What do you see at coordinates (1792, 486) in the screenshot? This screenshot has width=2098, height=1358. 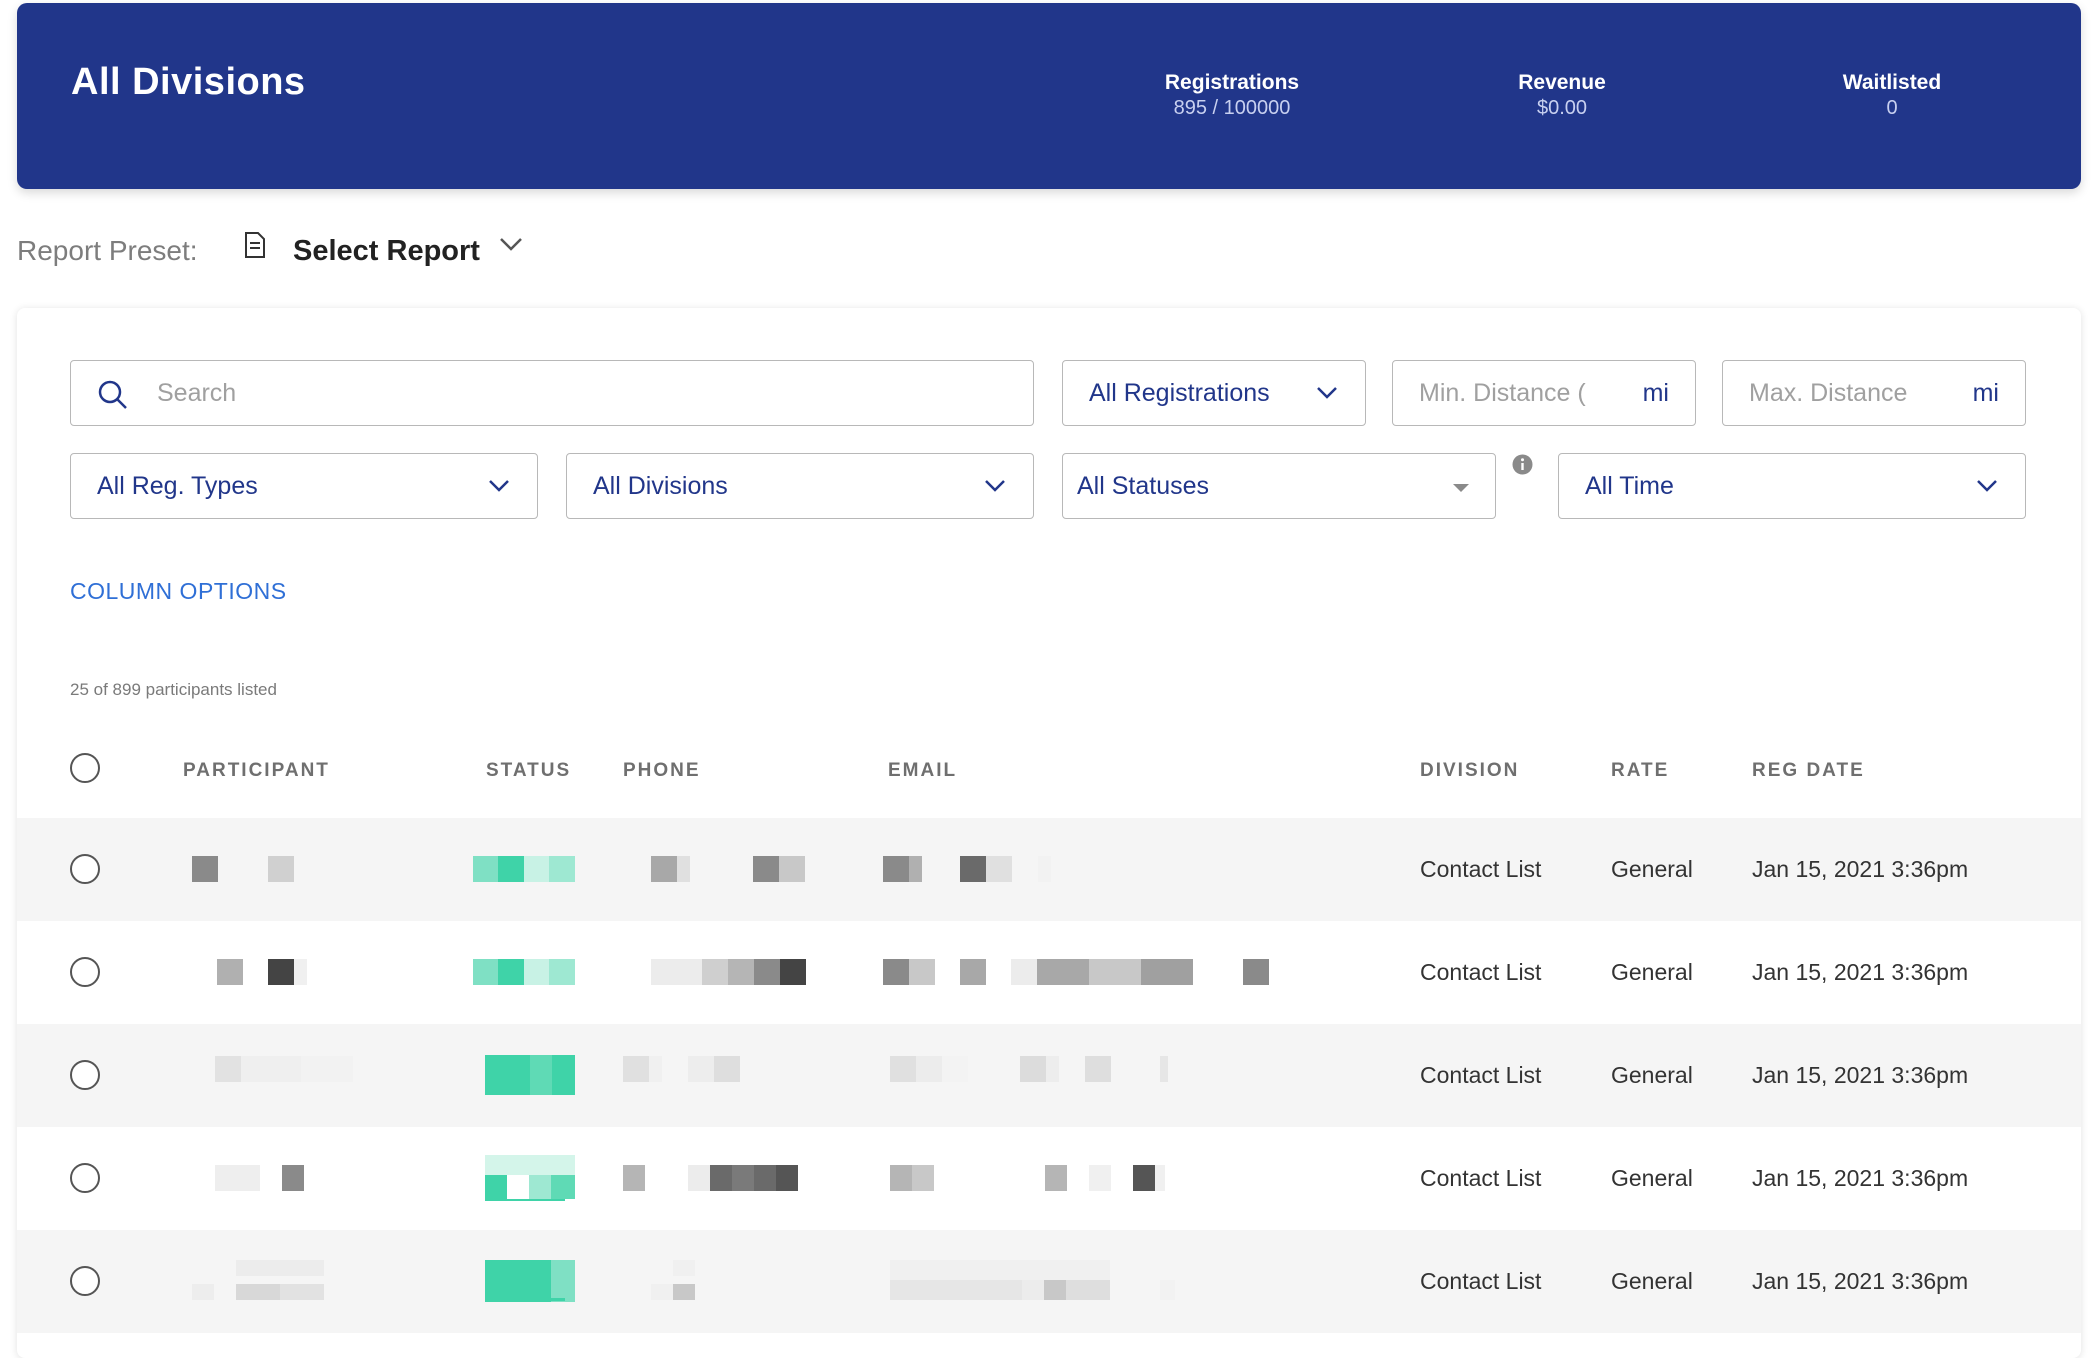 I see `time-select: All Time` at bounding box center [1792, 486].